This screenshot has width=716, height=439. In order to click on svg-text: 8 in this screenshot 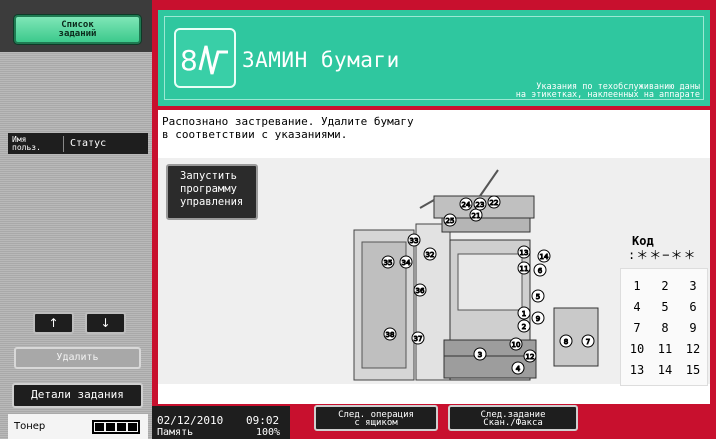, I will do `click(189, 60)`.